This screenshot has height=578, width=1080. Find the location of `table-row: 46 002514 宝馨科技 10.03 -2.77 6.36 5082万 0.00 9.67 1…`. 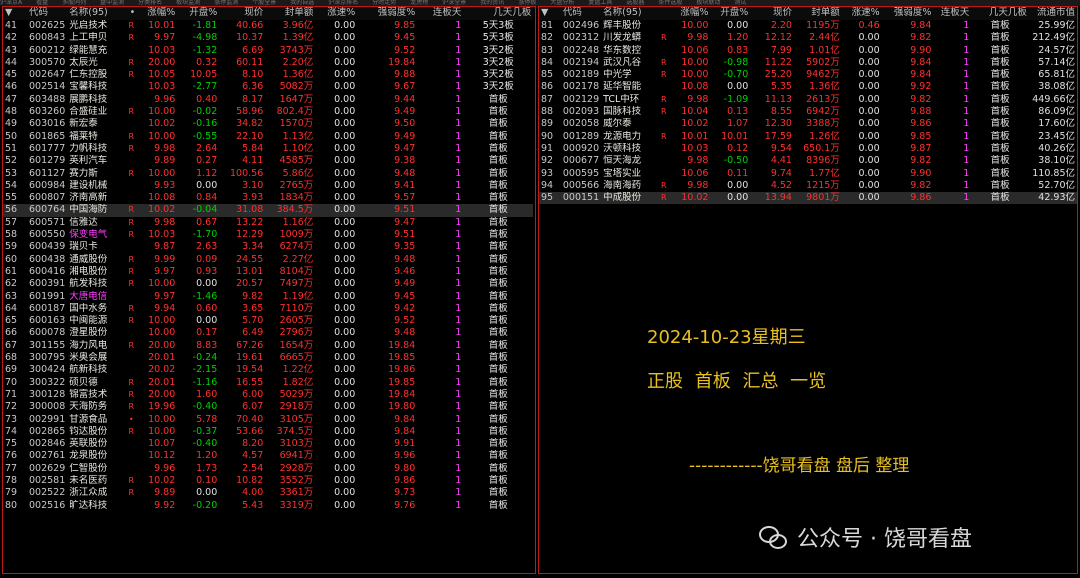

table-row: 46 002514 宝馨科技 10.03 -2.77 6.36 5082万 0.00 9.67 1… is located at coordinates (268, 87).